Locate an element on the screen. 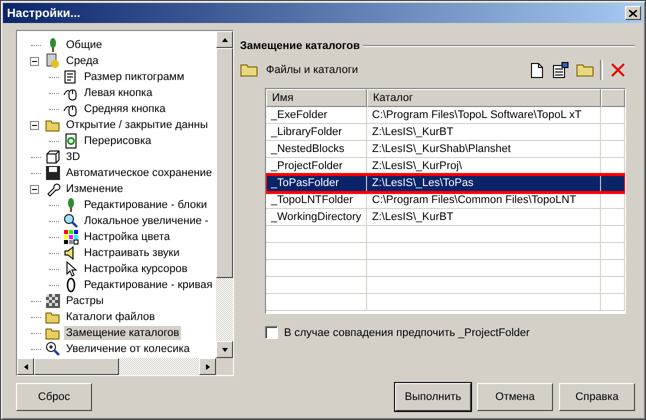  table-row: _ToPasFolder Z:\LesIS\_Les\ToPas is located at coordinates (445, 183).